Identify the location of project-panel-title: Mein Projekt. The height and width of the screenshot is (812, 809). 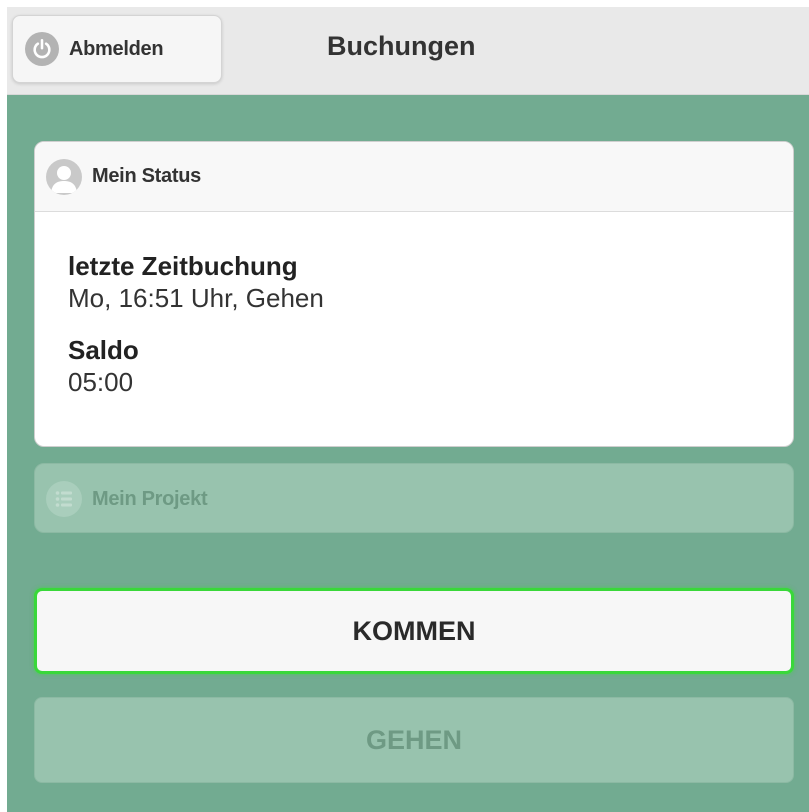
(150, 498).